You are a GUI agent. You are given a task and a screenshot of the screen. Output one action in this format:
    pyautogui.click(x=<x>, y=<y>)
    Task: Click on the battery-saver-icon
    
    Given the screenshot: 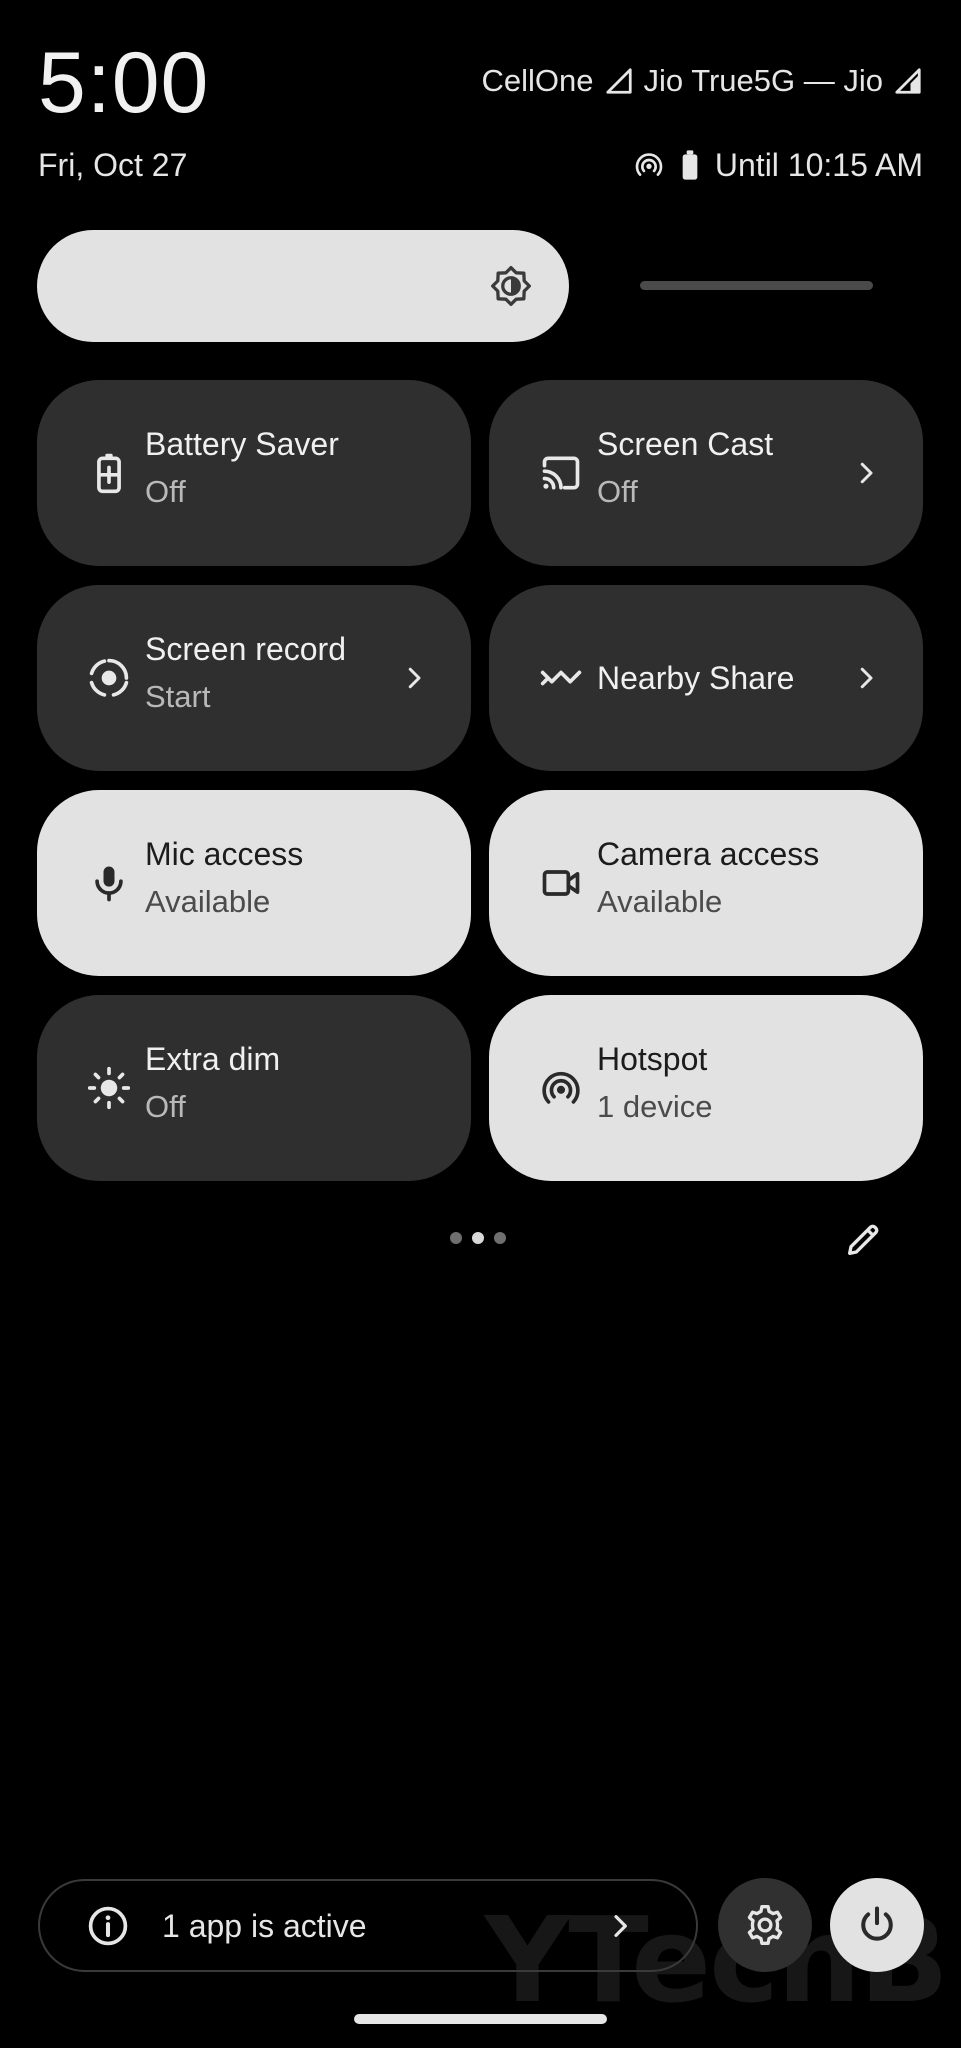 What is the action you would take?
    pyautogui.click(x=109, y=473)
    